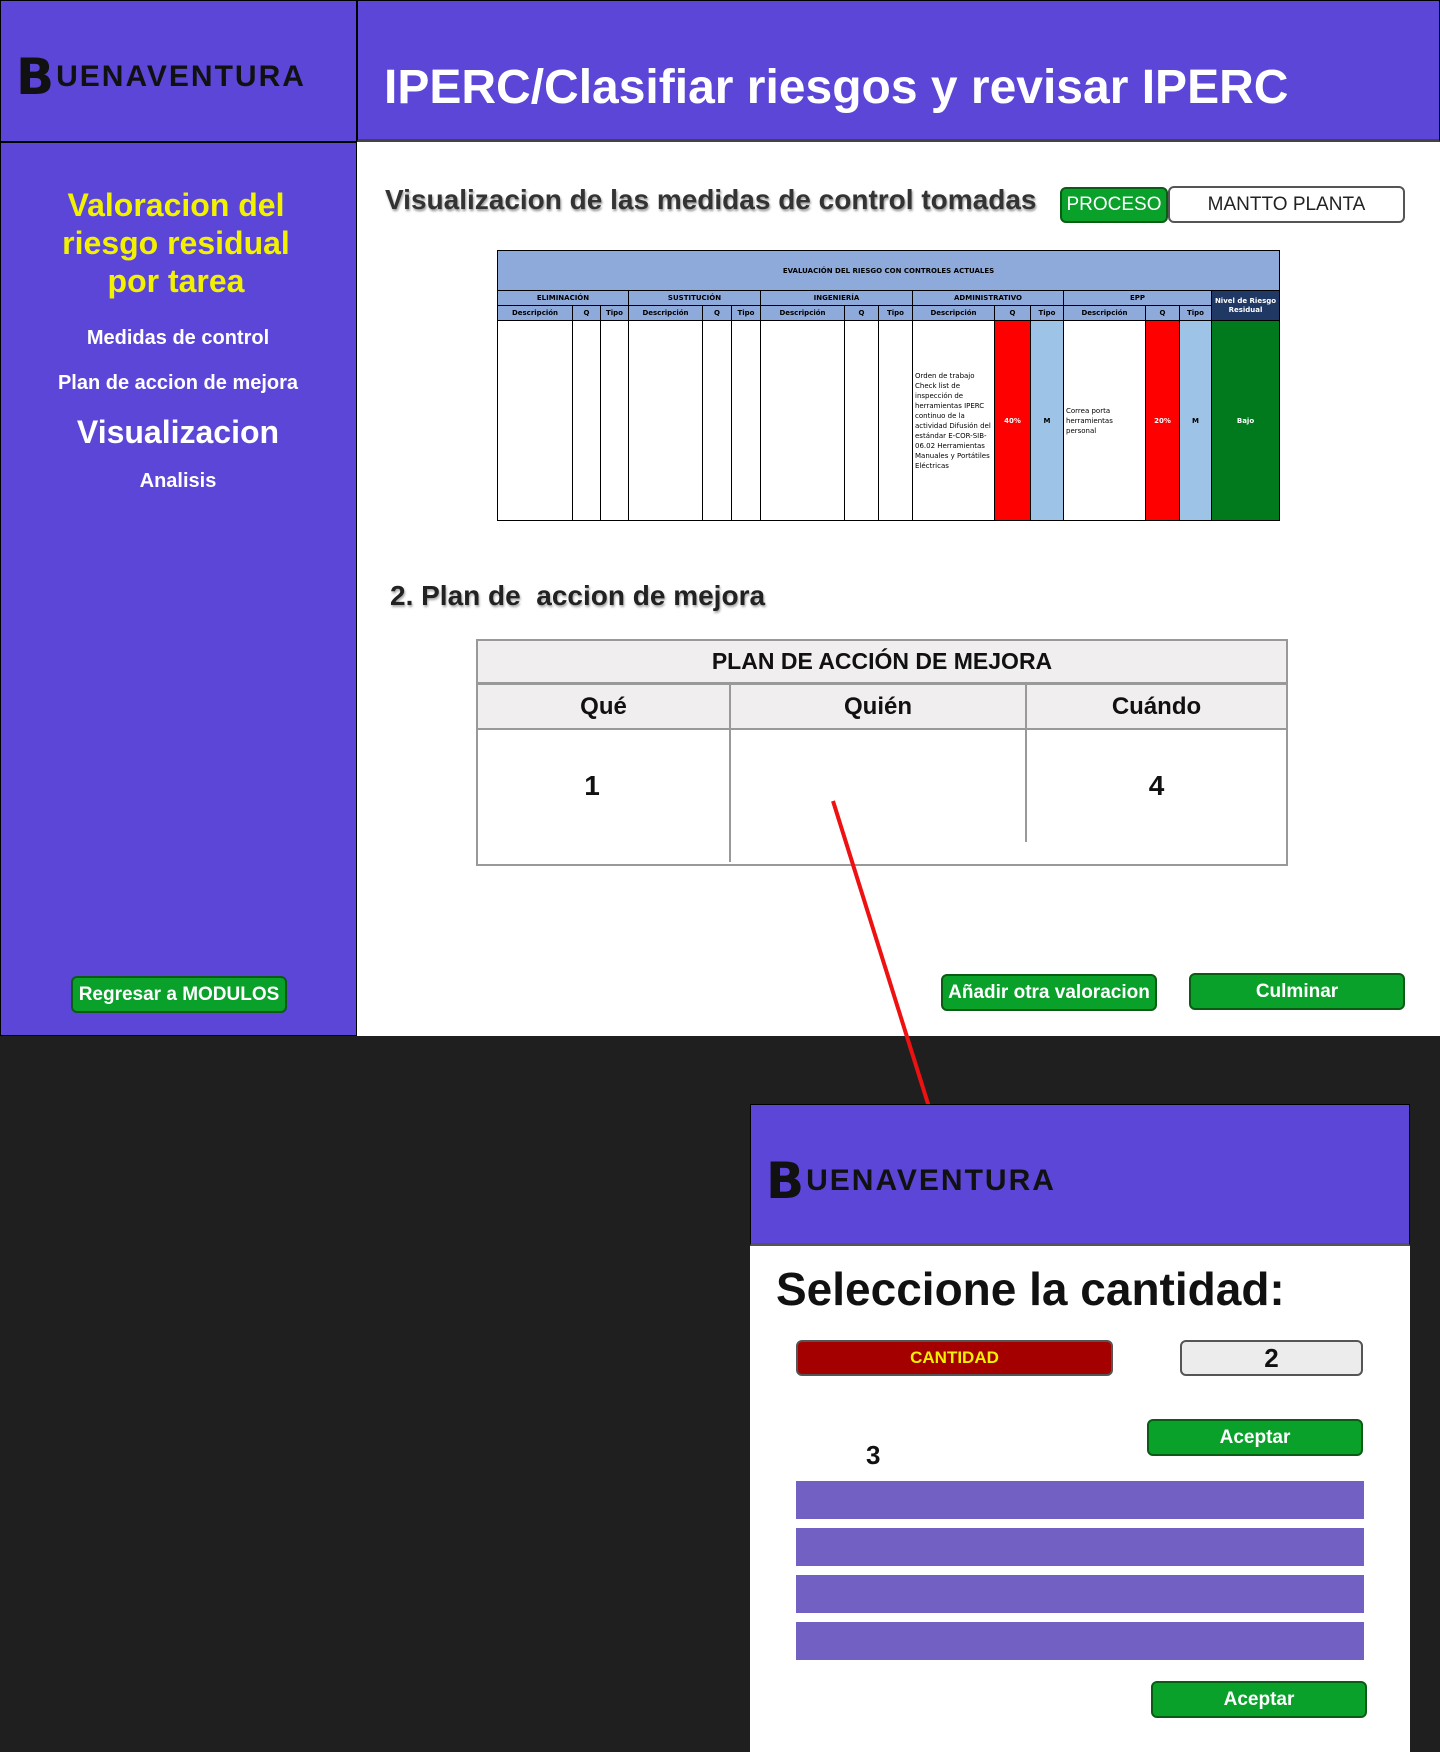  Describe the element at coordinates (1259, 1699) in the screenshot. I see `accept-bottom-button: Aceptar` at that location.